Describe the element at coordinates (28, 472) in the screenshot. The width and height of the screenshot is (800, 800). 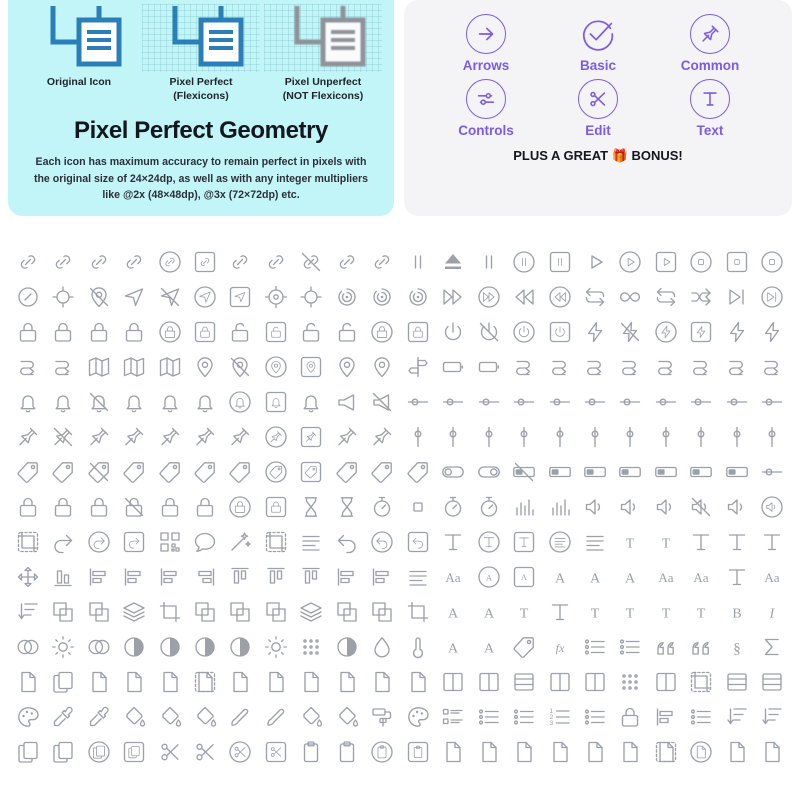
I see `tag-icon` at that location.